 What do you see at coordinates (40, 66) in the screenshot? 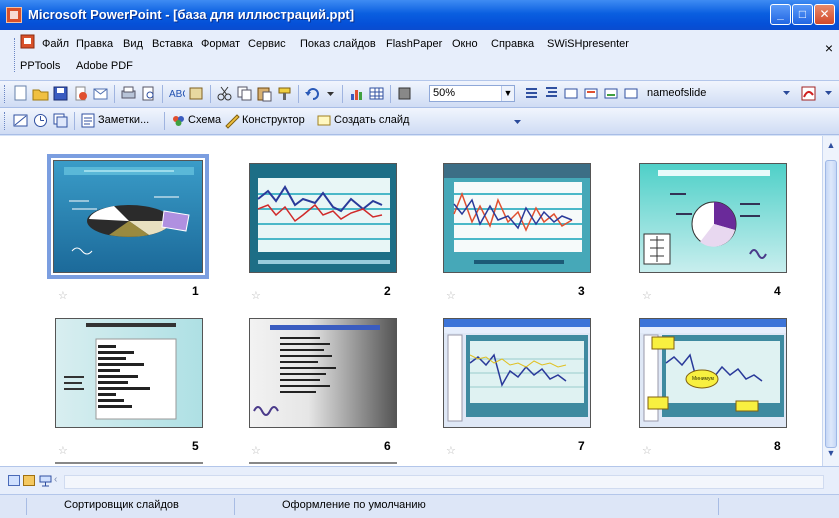
I see `menu-pptools: PPTools` at bounding box center [40, 66].